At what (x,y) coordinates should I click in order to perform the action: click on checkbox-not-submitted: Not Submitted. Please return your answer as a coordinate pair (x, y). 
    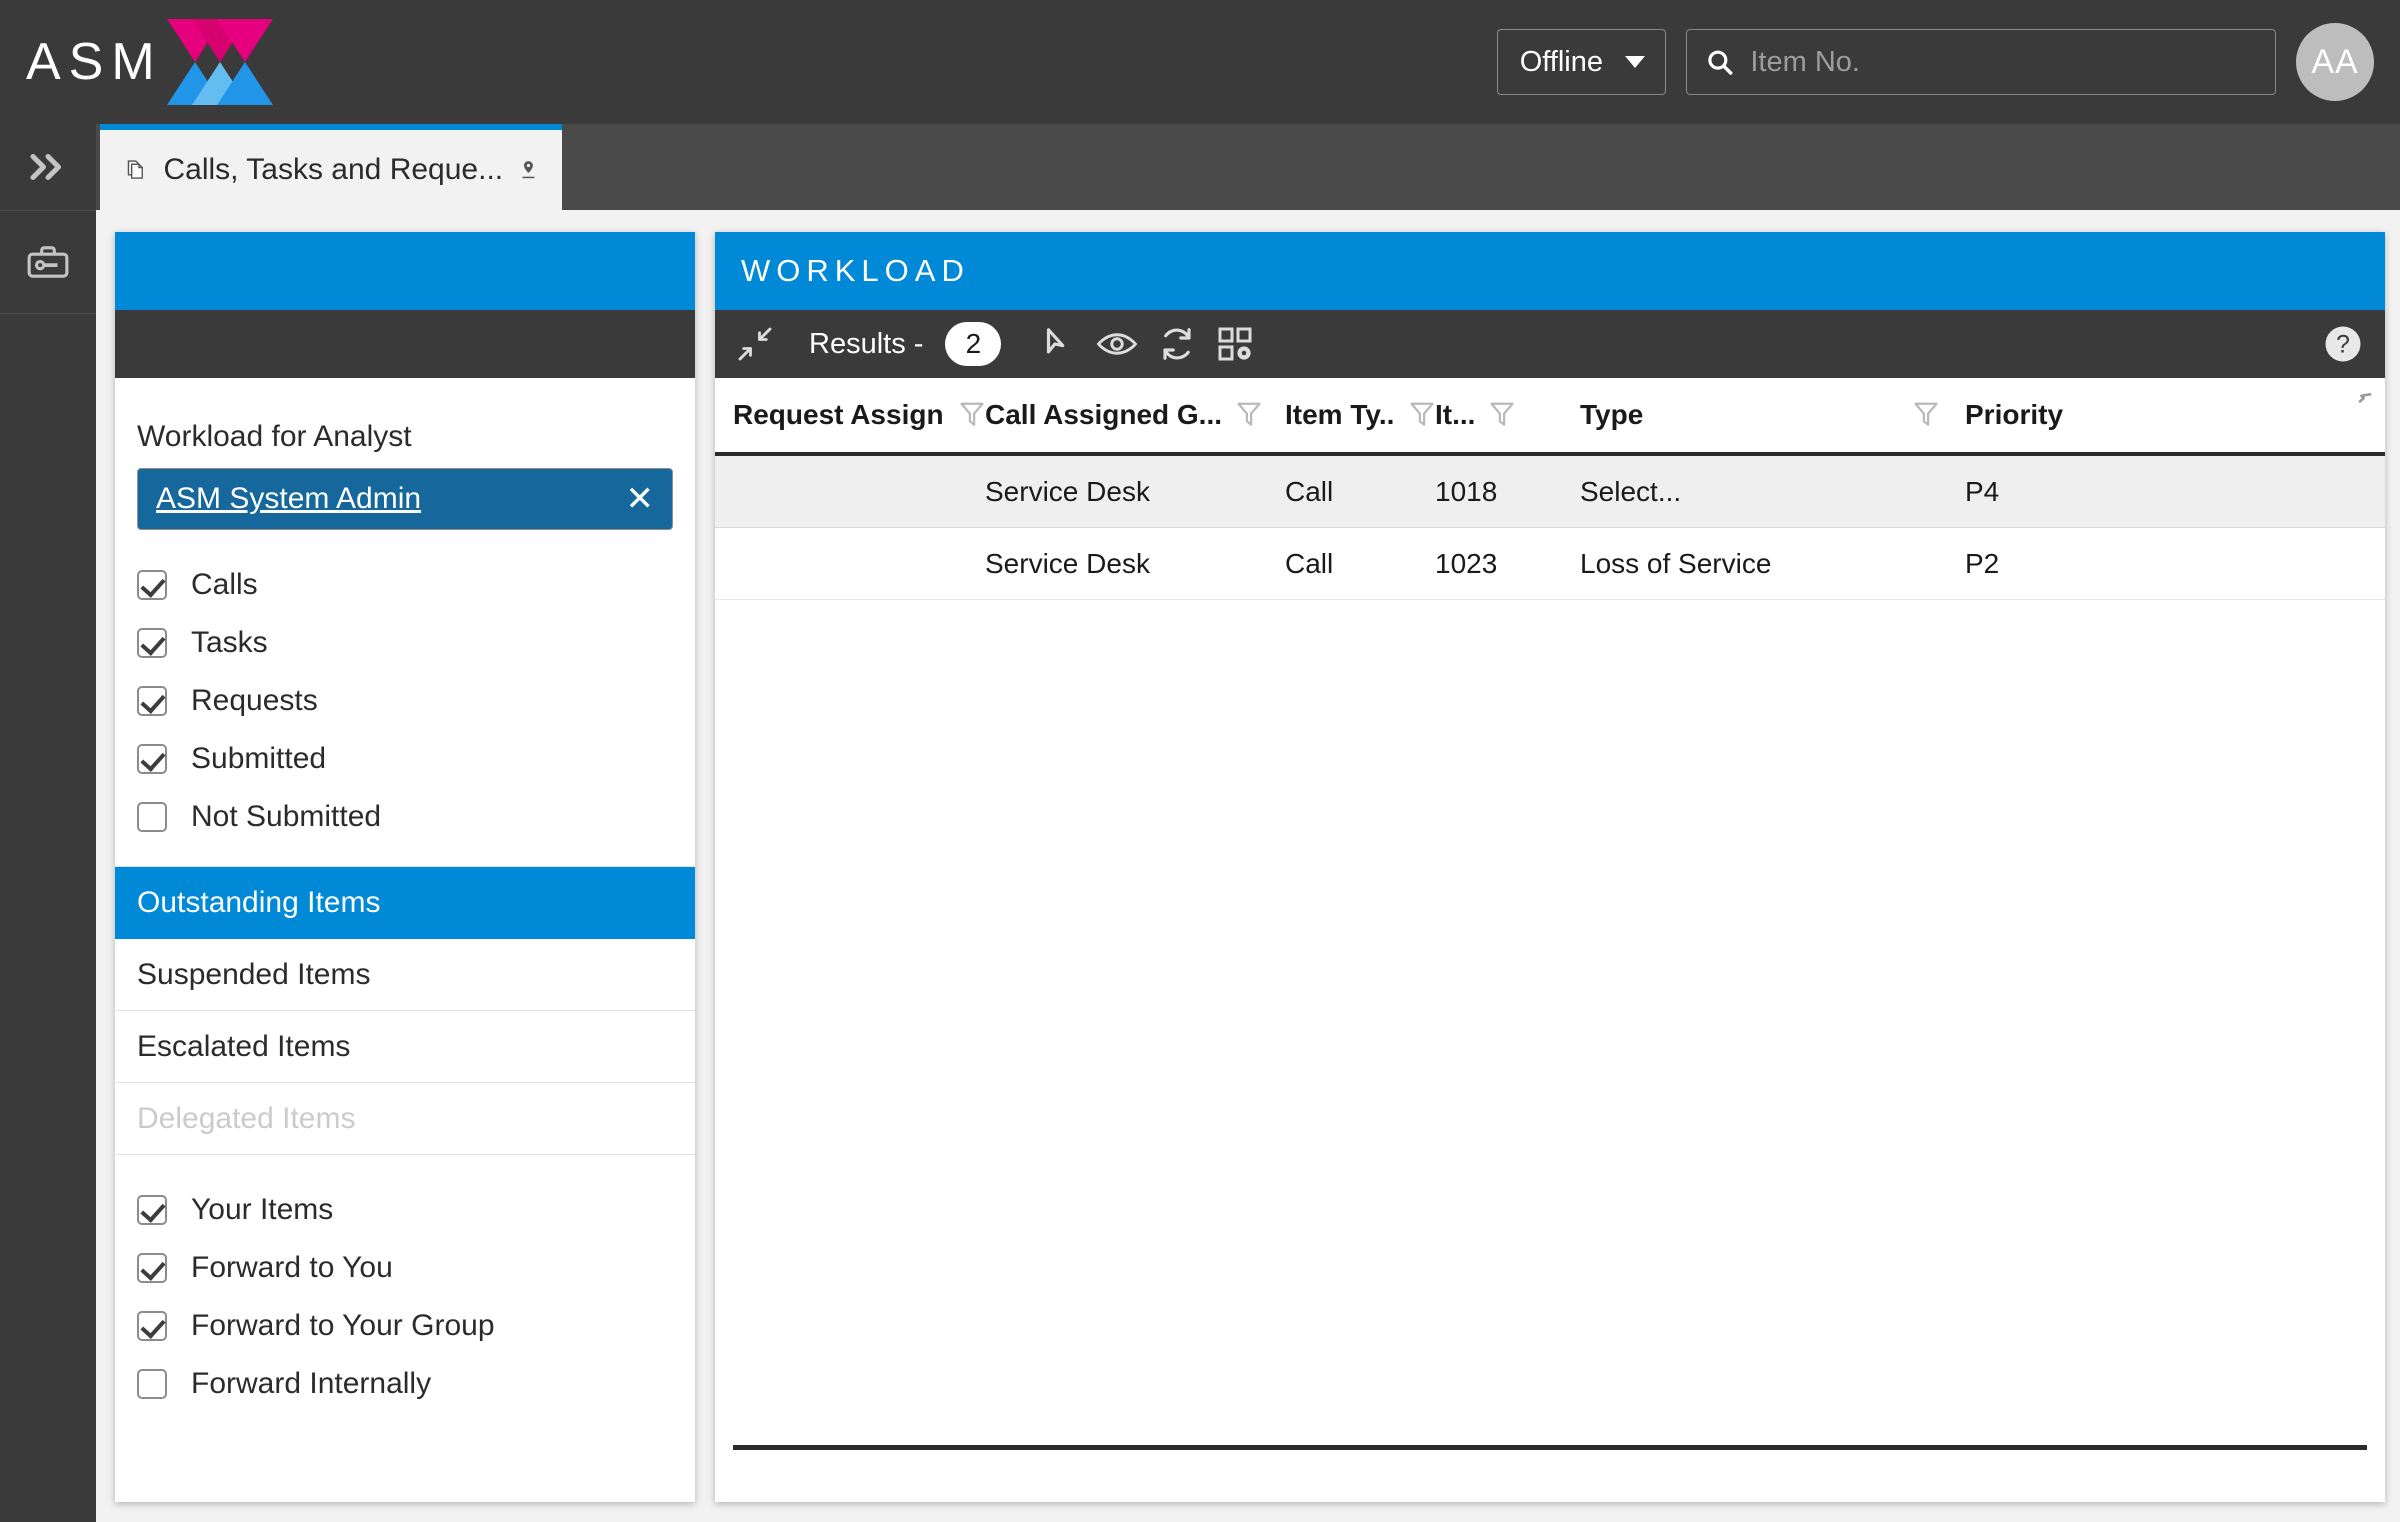
    Looking at the image, I should click on (405, 817).